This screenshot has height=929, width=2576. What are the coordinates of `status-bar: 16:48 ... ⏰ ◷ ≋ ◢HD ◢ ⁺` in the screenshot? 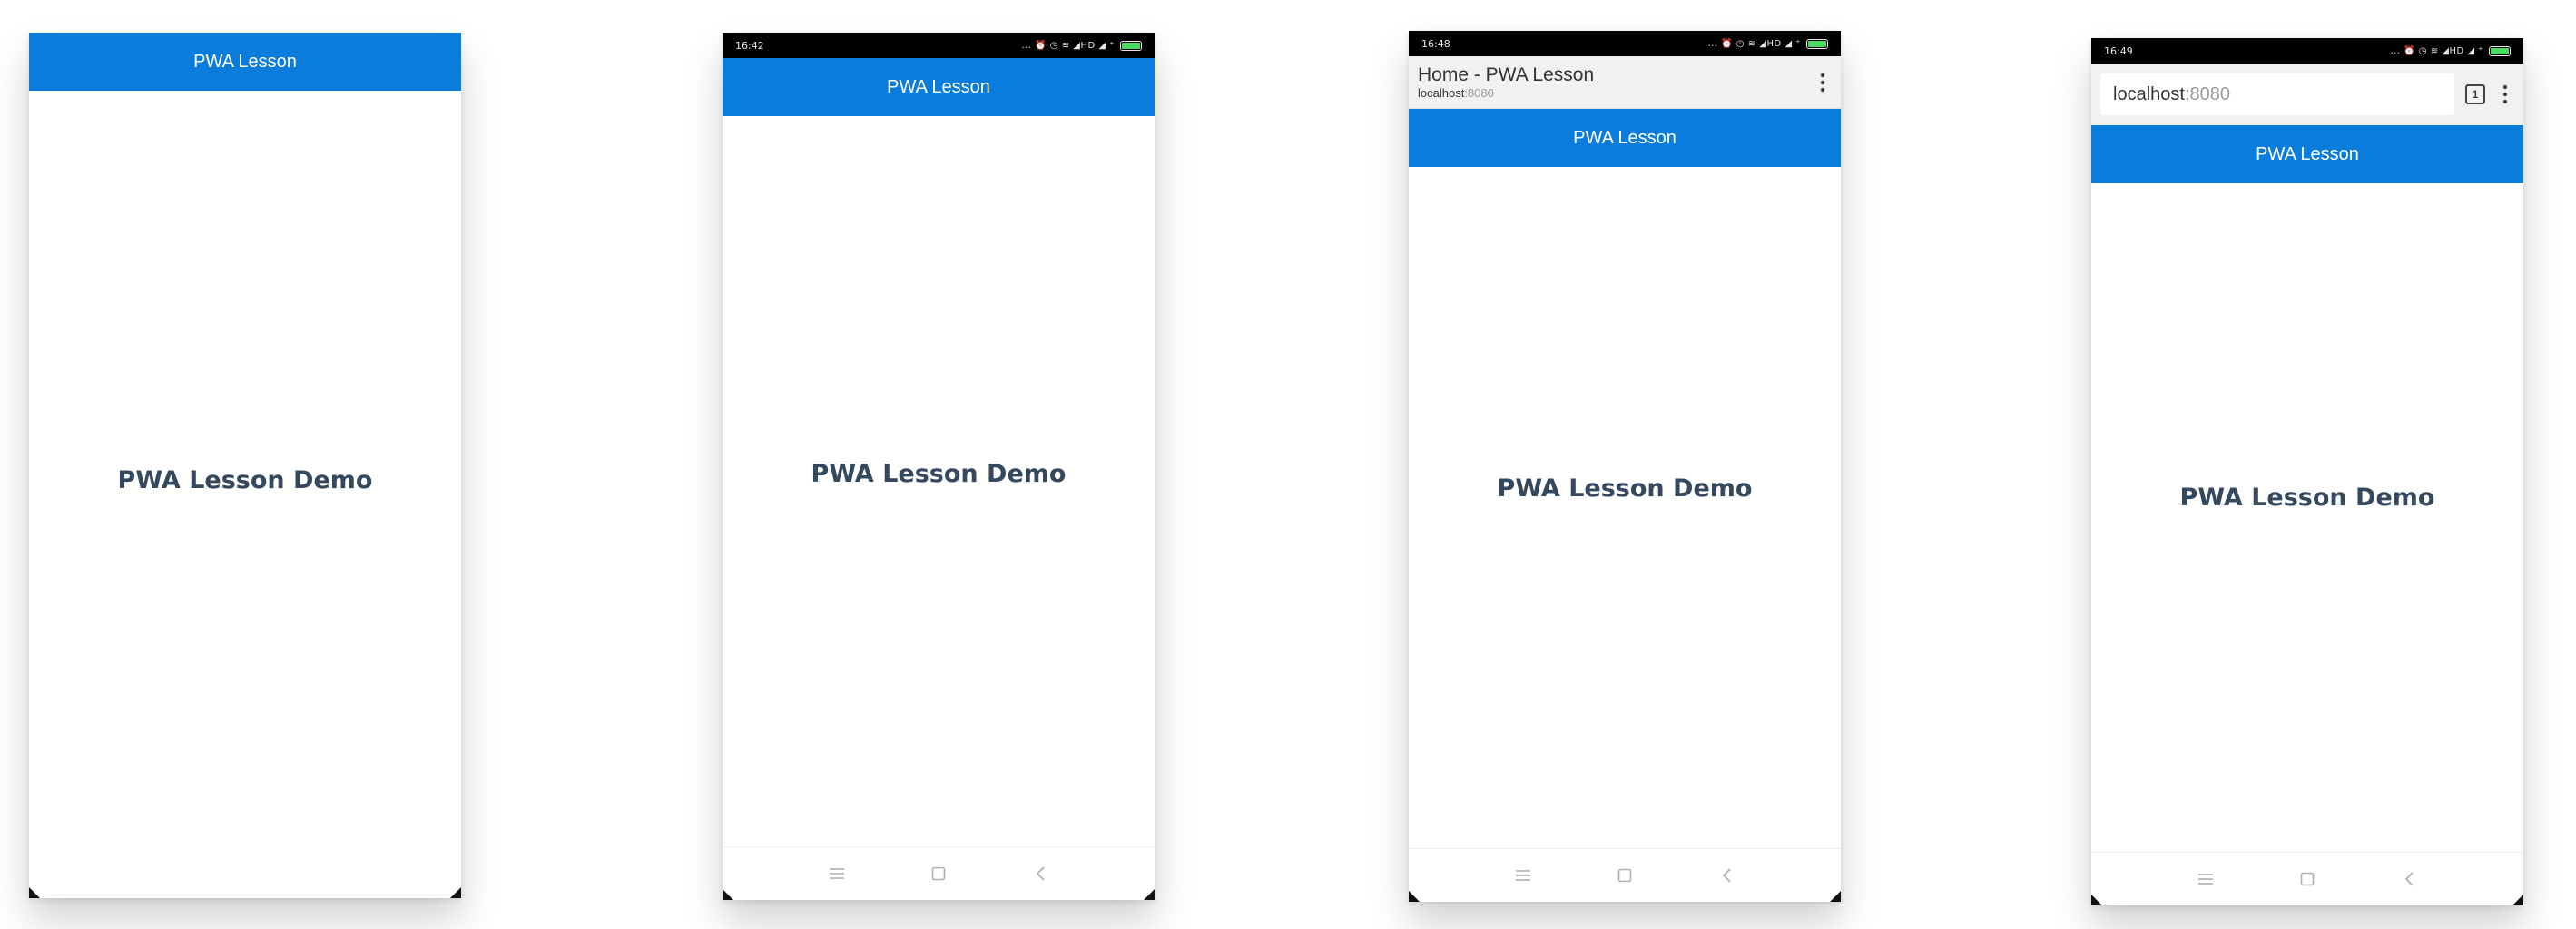 It's located at (1625, 43).